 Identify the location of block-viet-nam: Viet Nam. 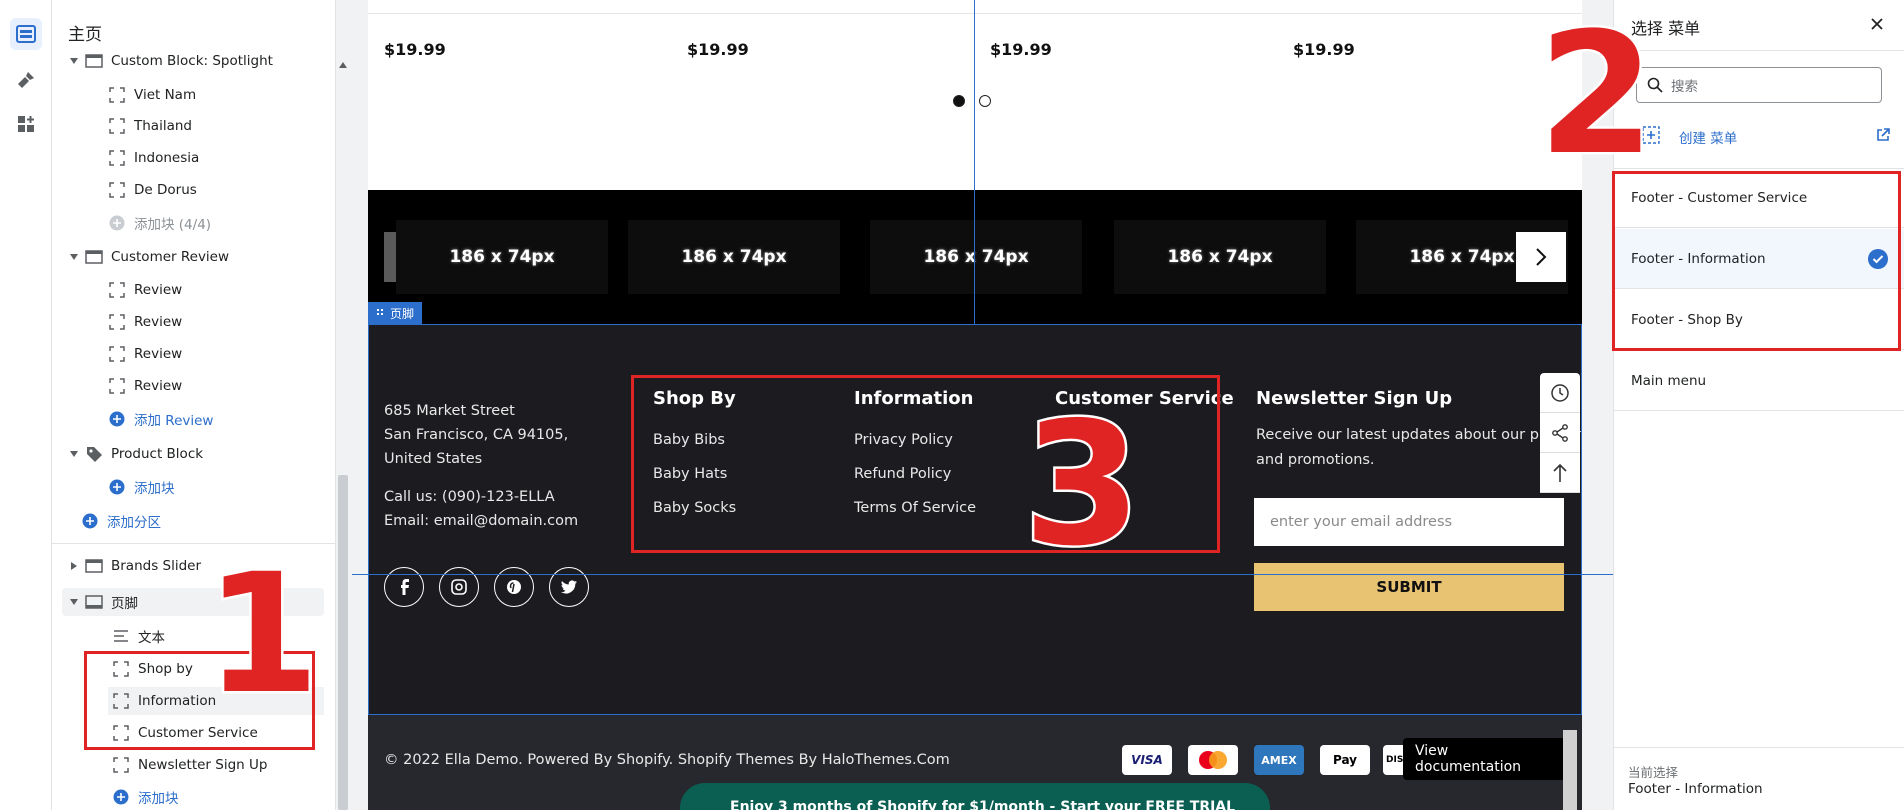
(193, 95).